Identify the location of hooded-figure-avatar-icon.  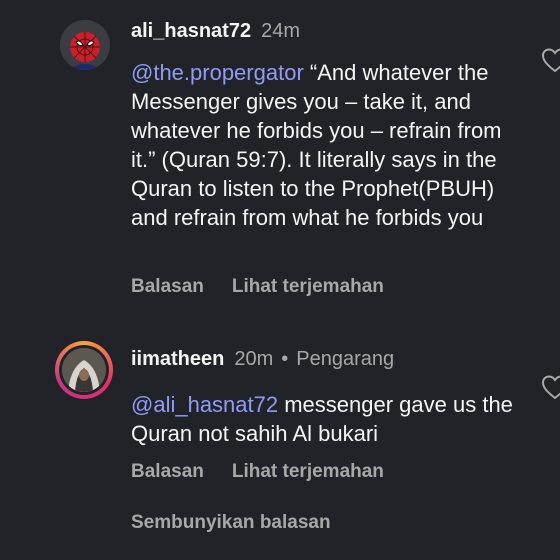
(84, 370).